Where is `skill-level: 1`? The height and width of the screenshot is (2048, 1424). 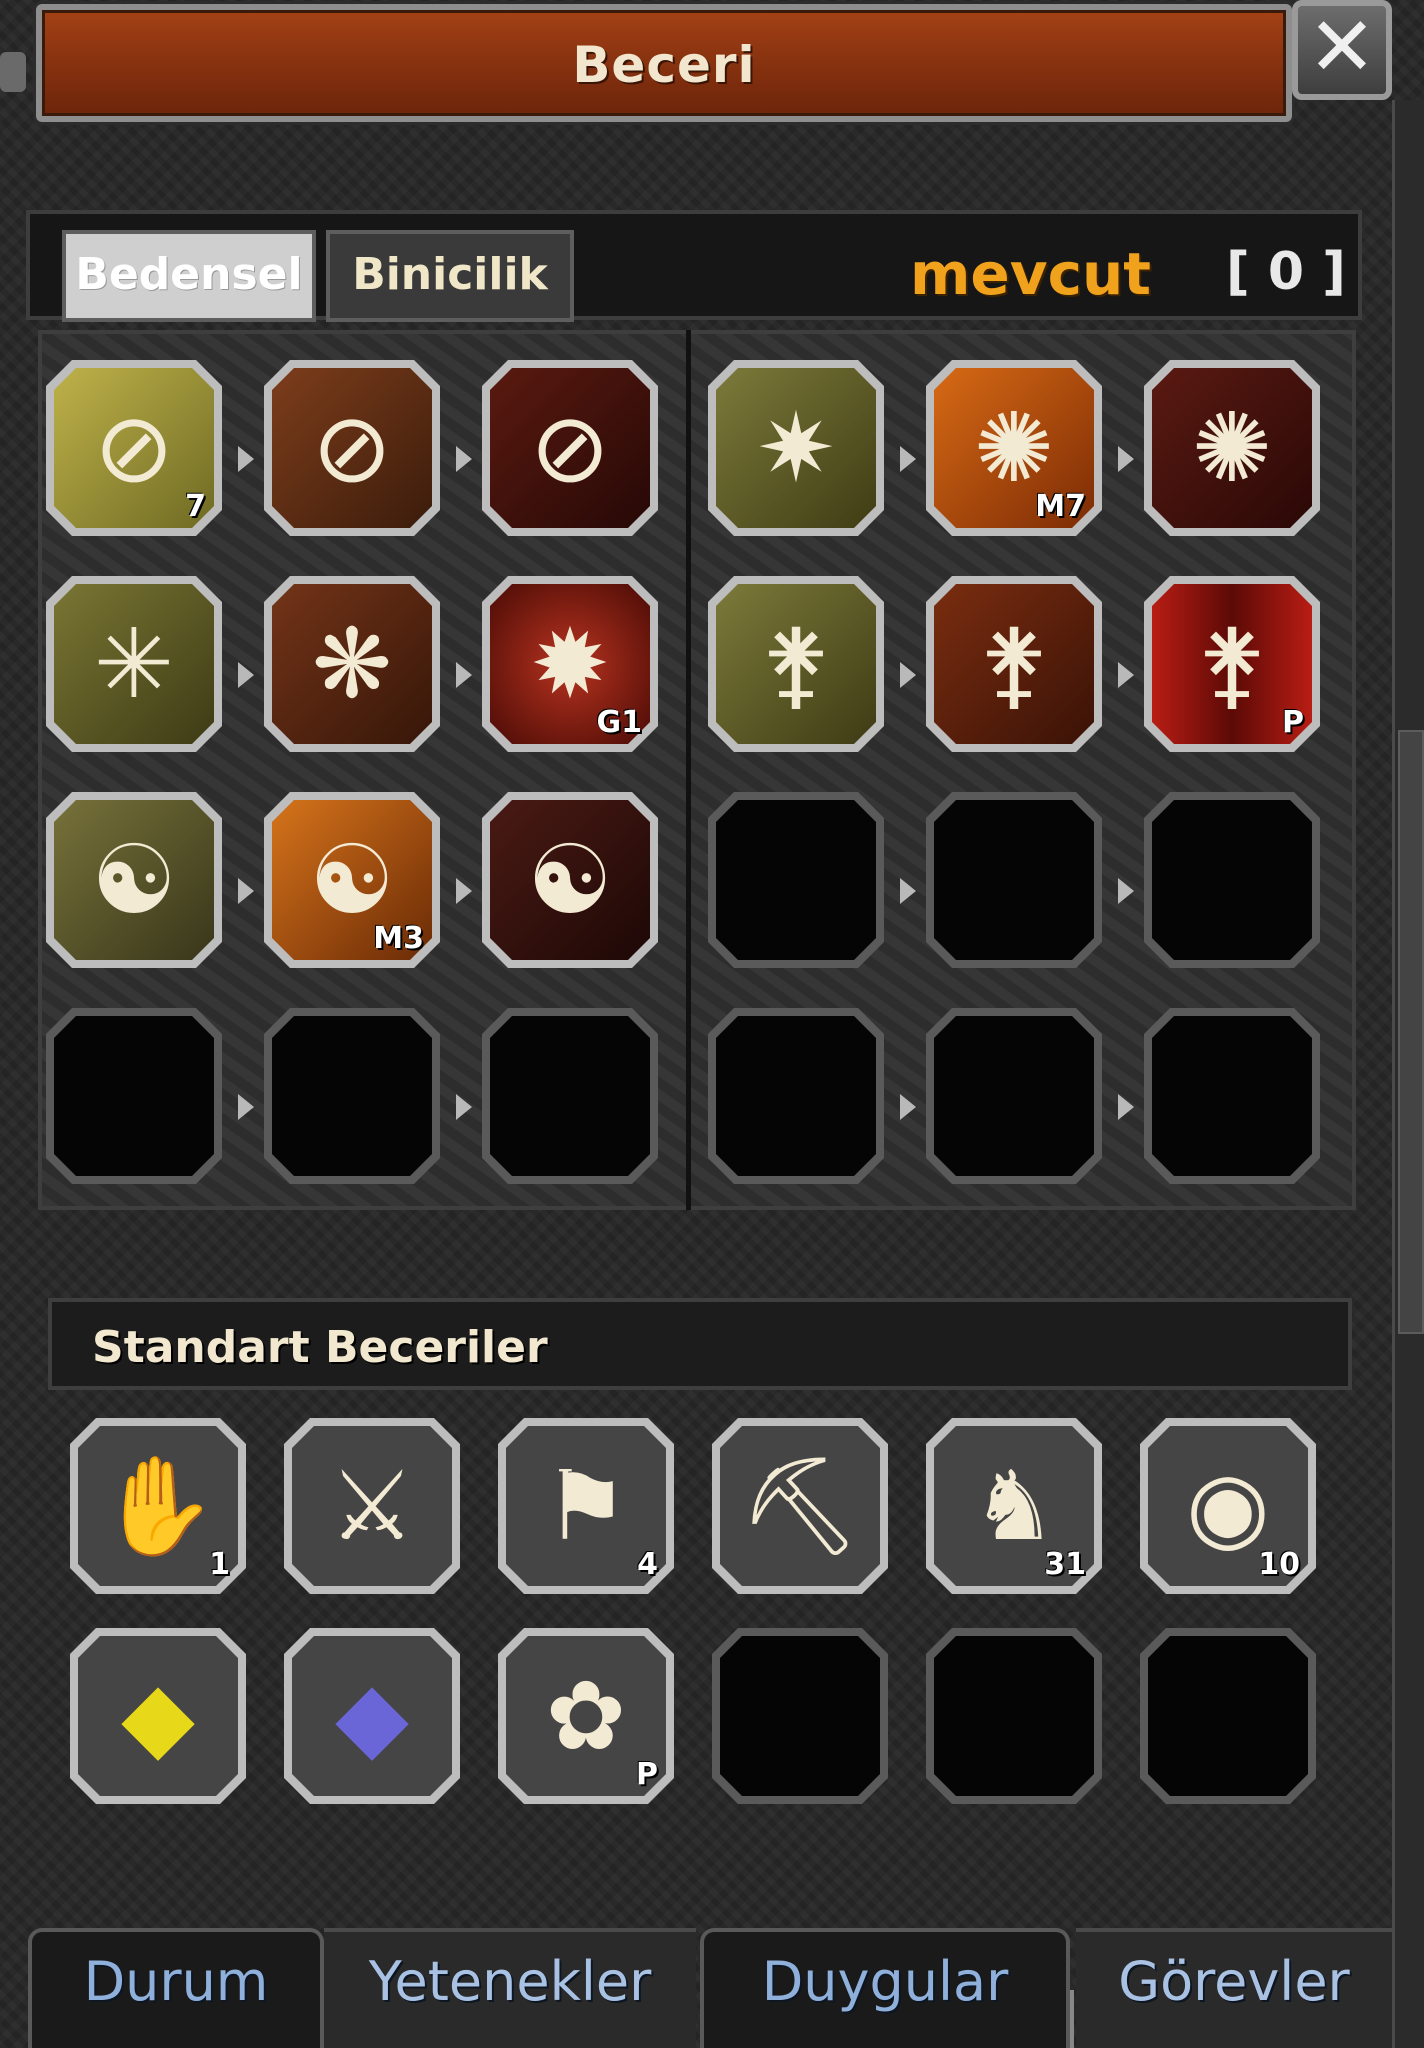
skill-level: 1 is located at coordinates (219, 1564).